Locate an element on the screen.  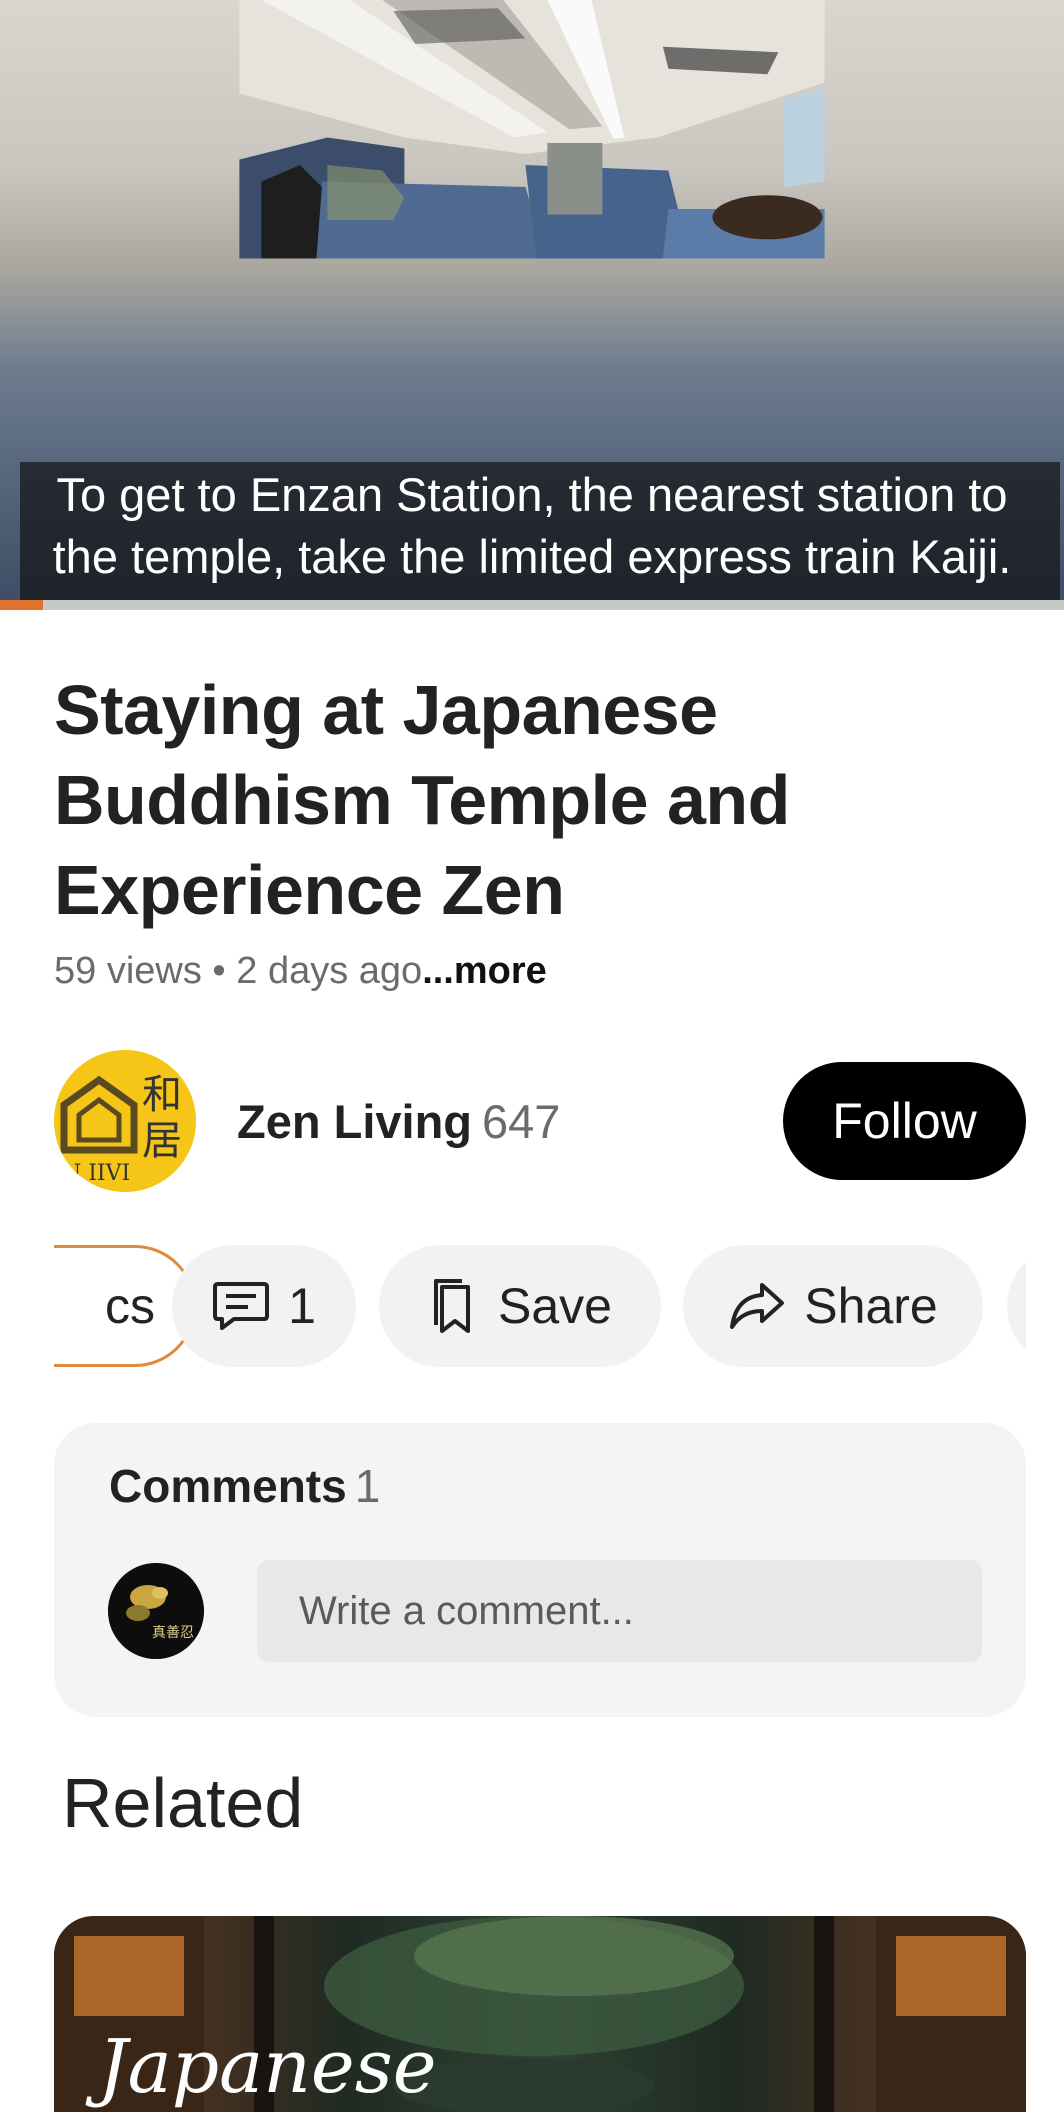
share-icon is located at coordinates (757, 1306).